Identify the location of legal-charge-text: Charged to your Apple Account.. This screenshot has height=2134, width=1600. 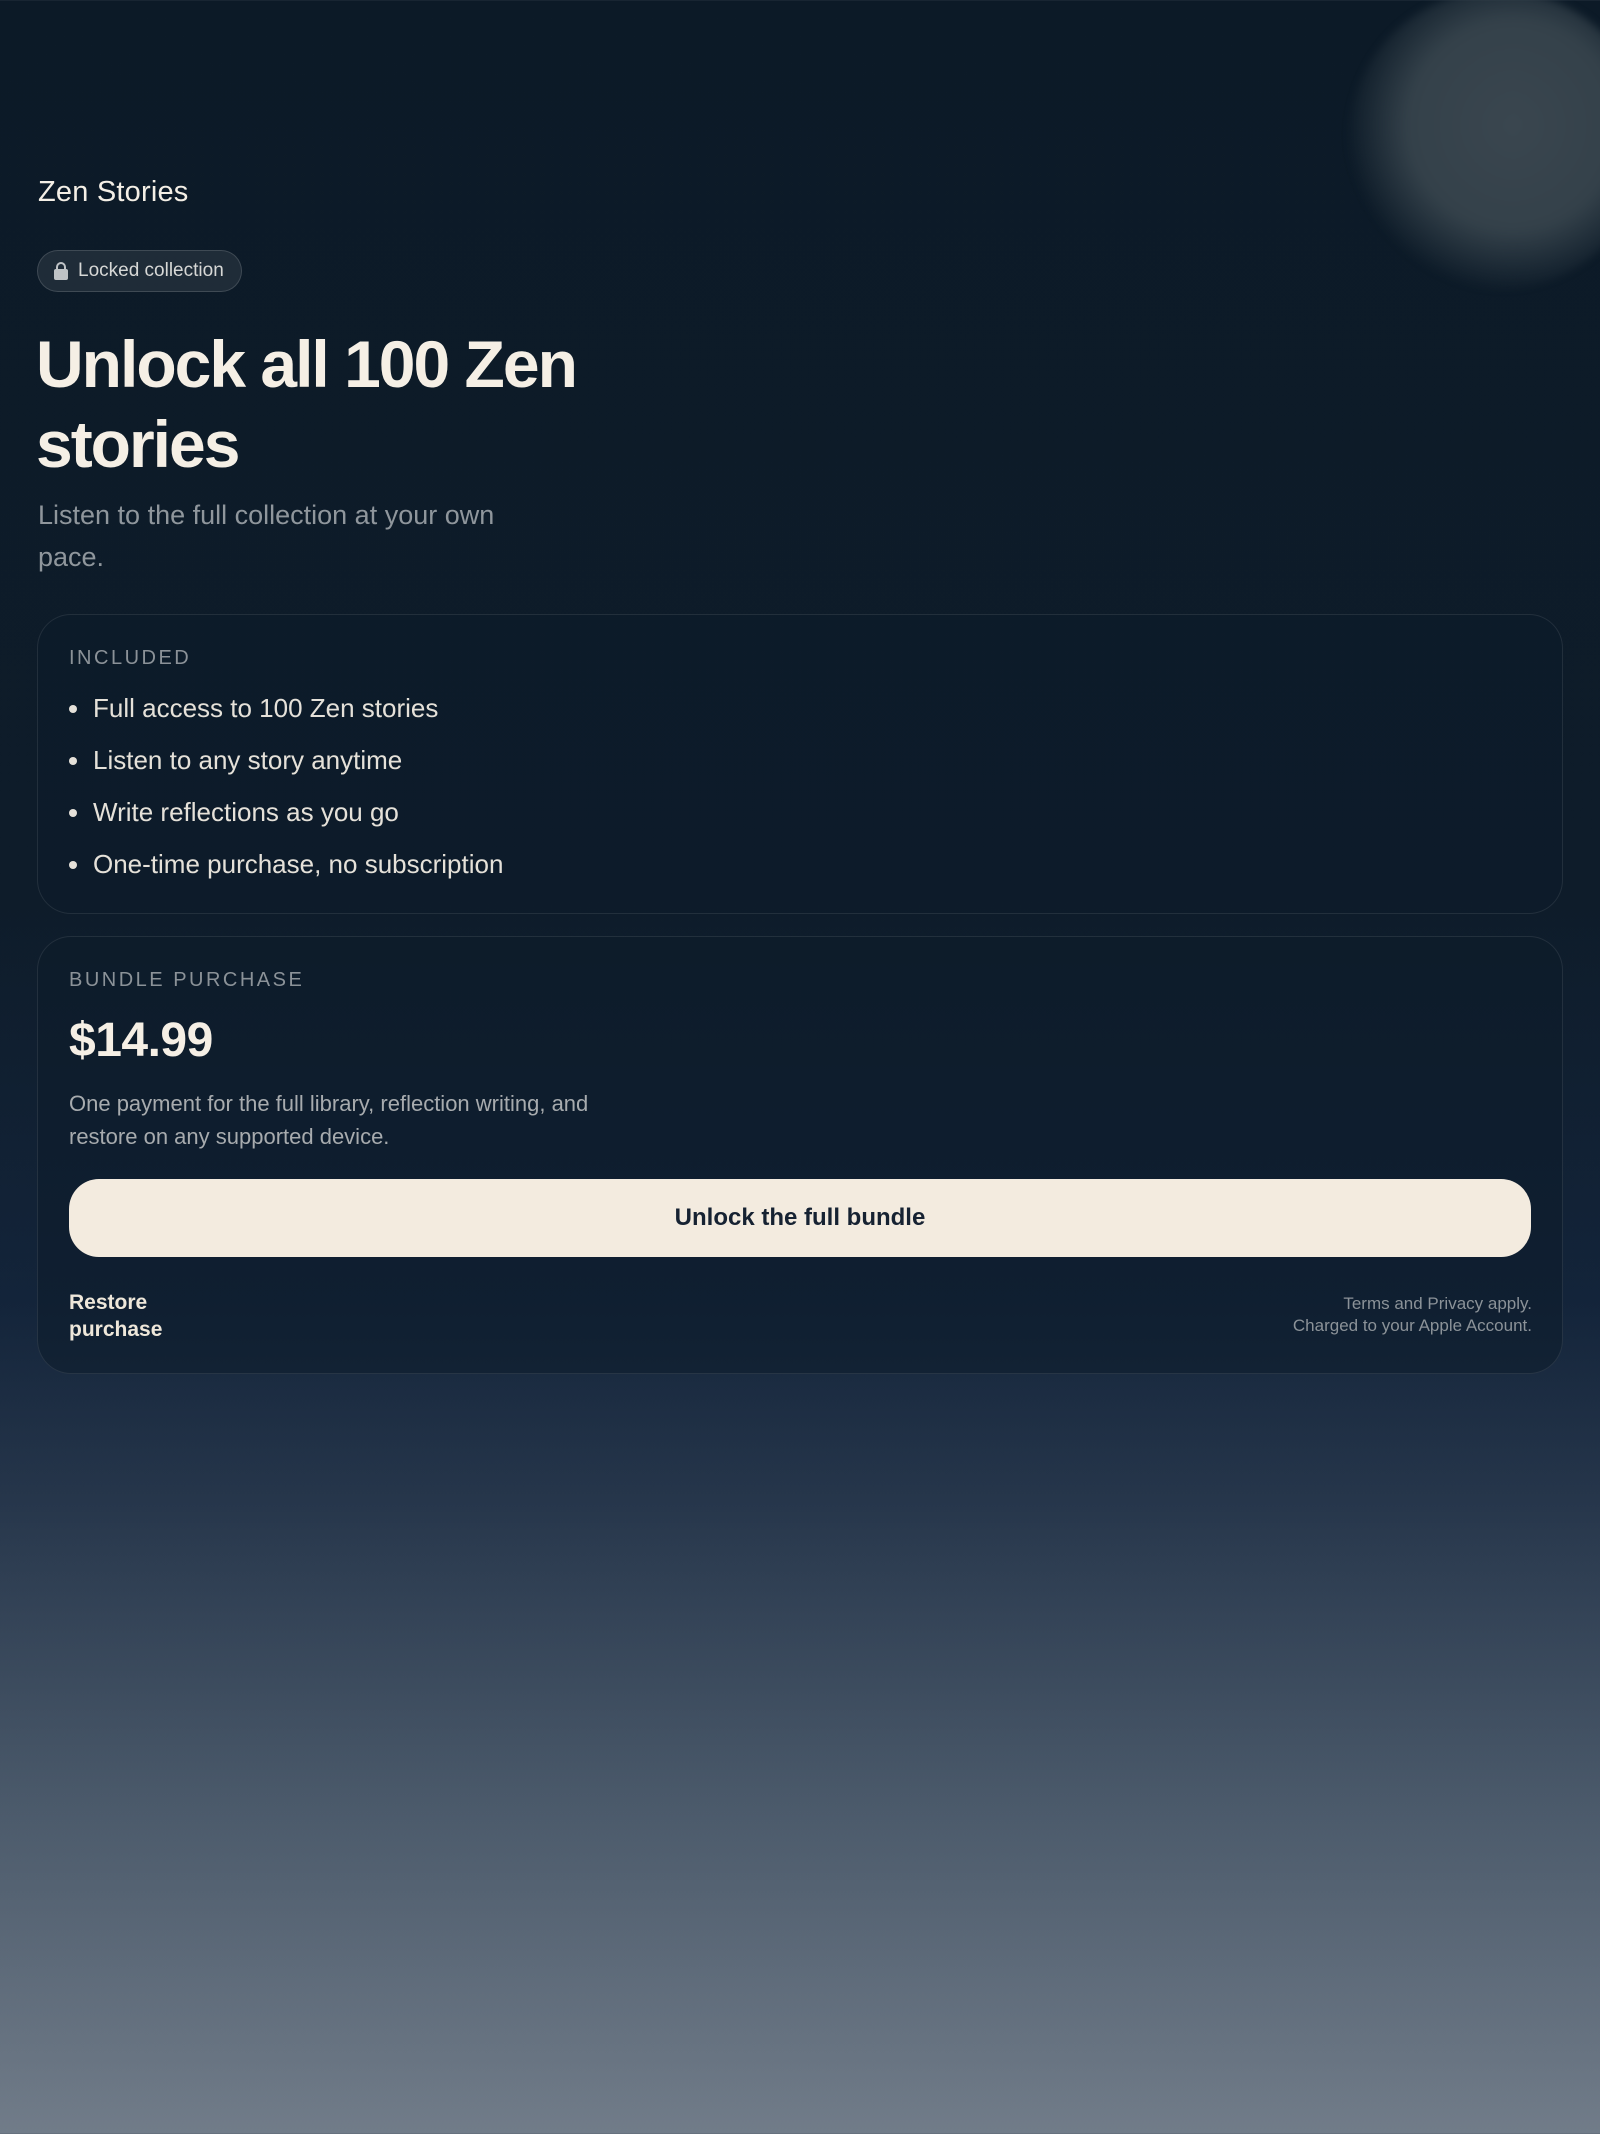
(1412, 1325).